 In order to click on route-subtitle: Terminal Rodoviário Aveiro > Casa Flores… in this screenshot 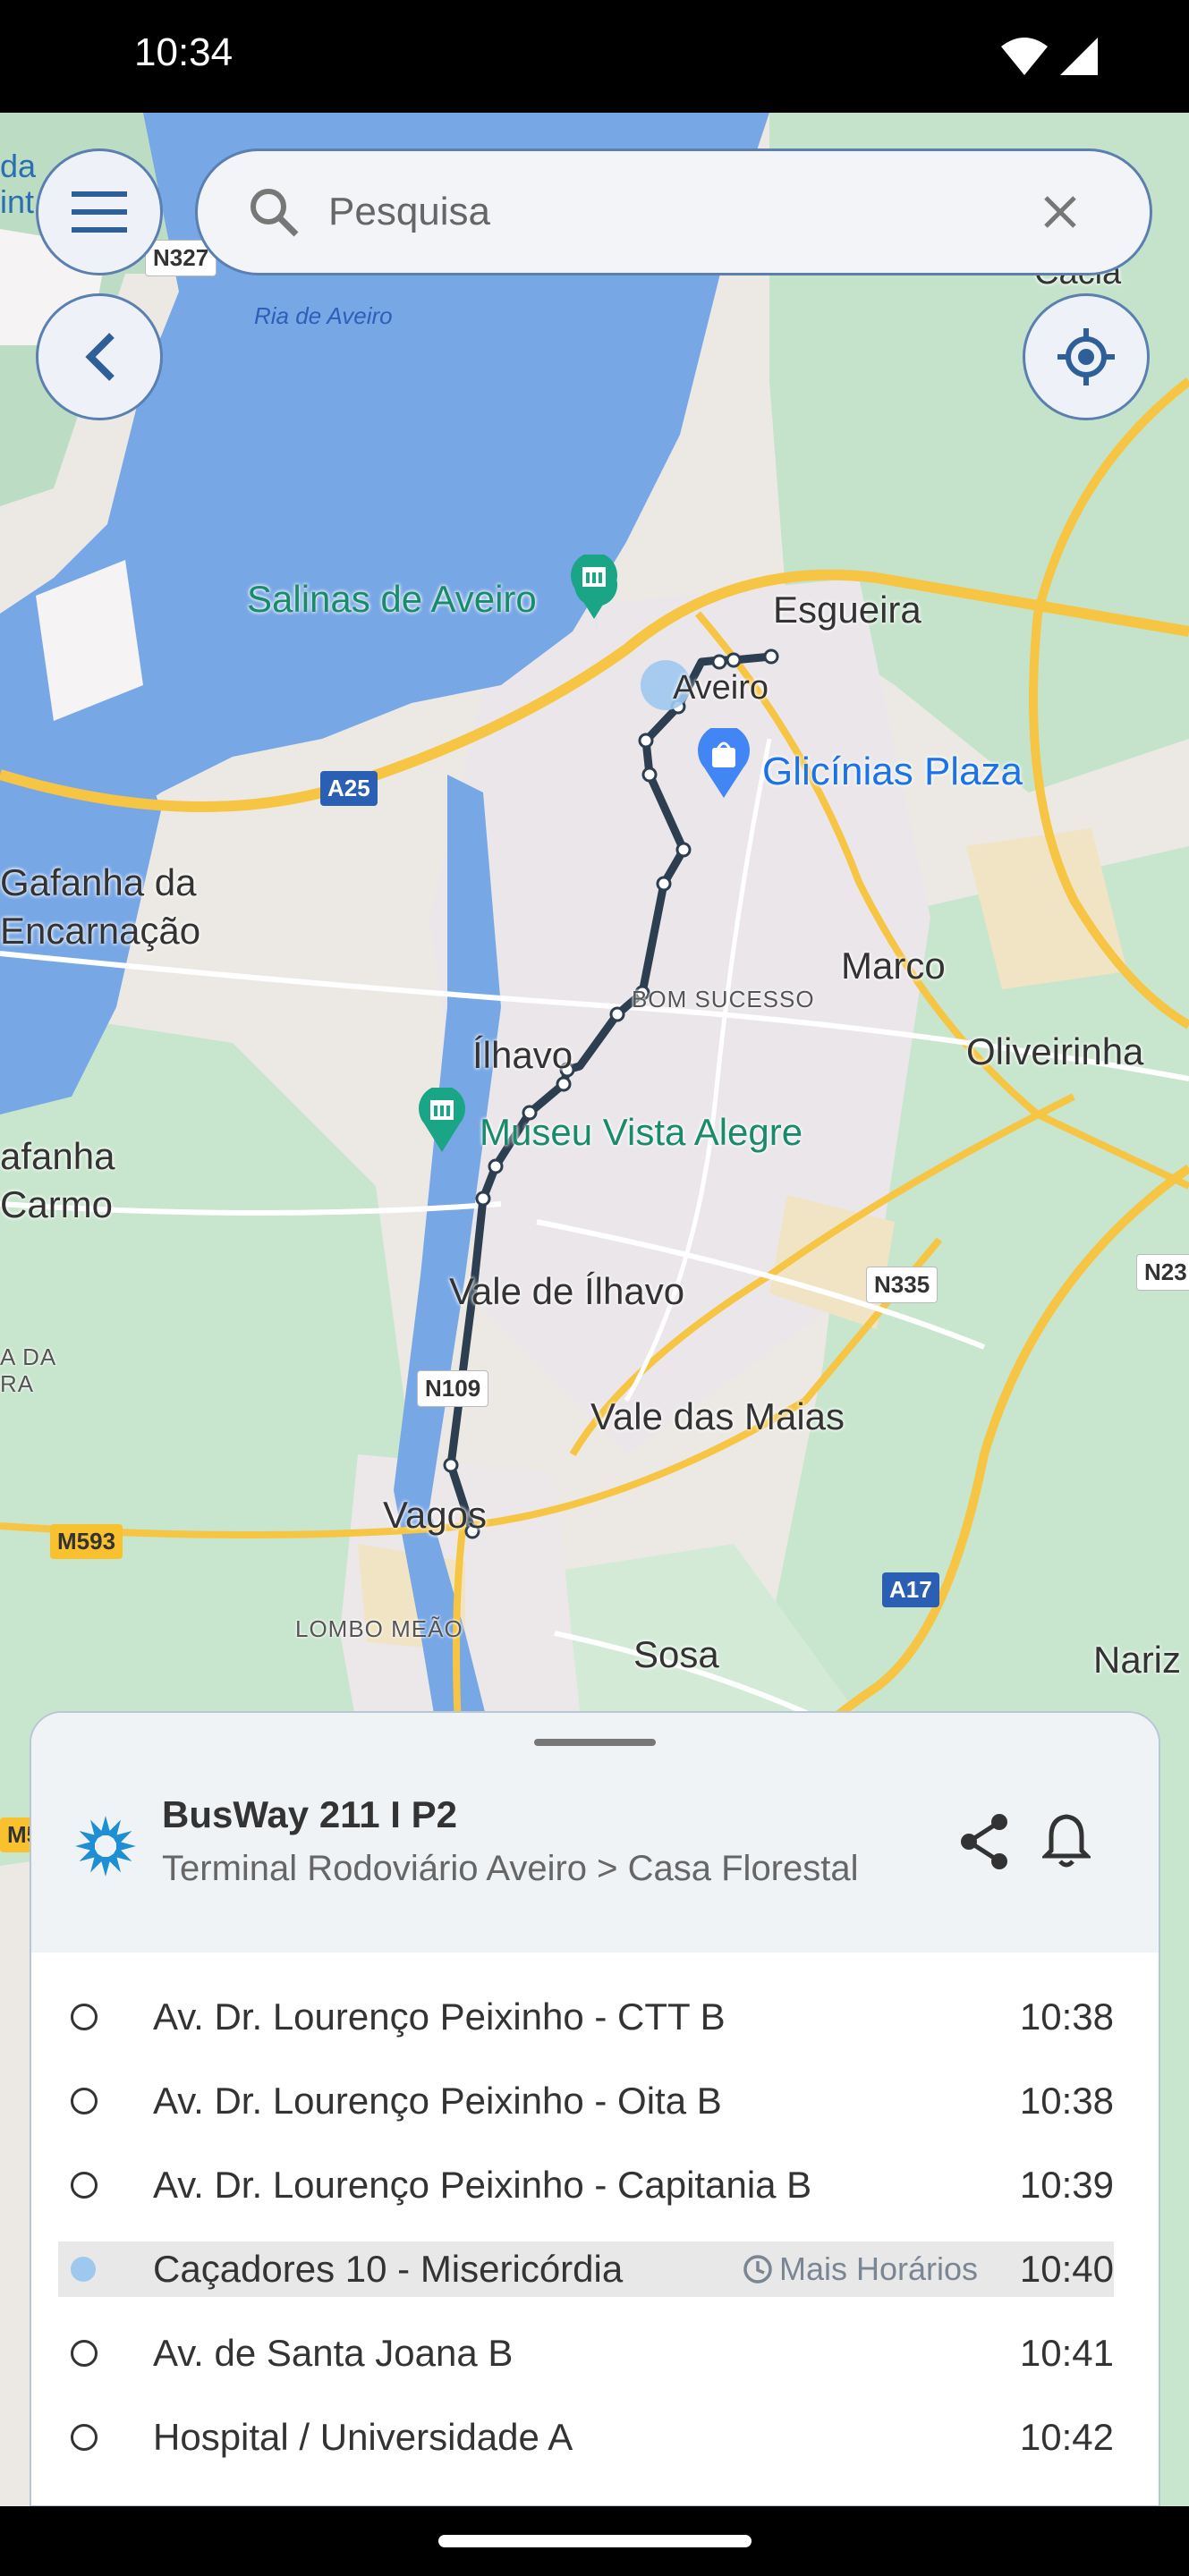, I will do `click(510, 1868)`.